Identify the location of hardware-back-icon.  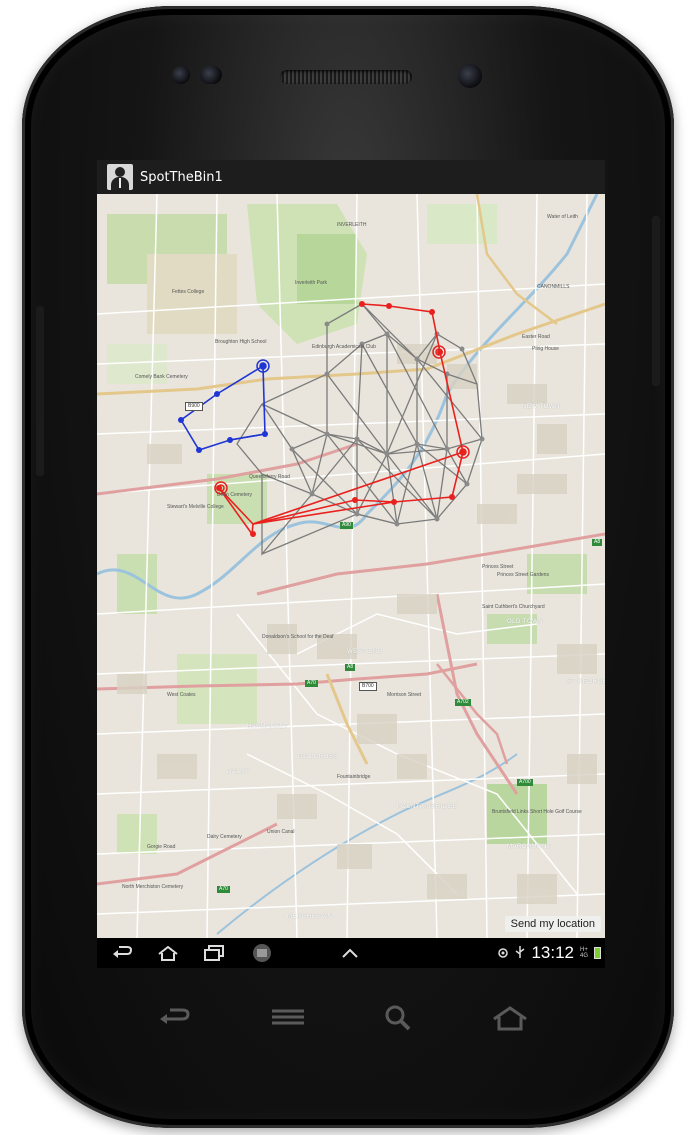
(174, 1018).